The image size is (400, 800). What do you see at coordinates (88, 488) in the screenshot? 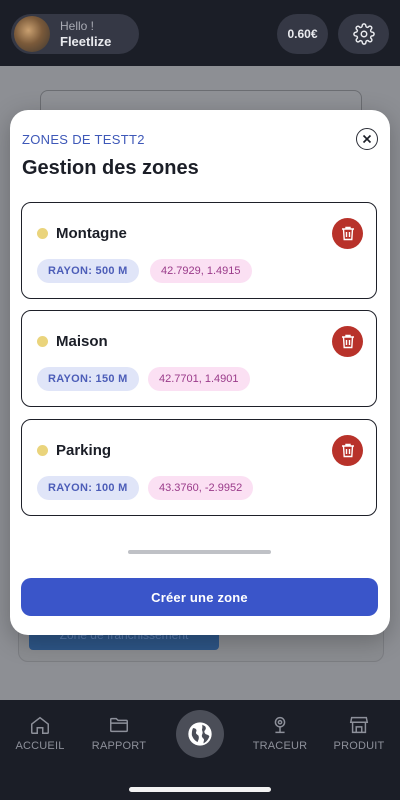
I see `zone-radius-tag: RAYON: 100 M` at bounding box center [88, 488].